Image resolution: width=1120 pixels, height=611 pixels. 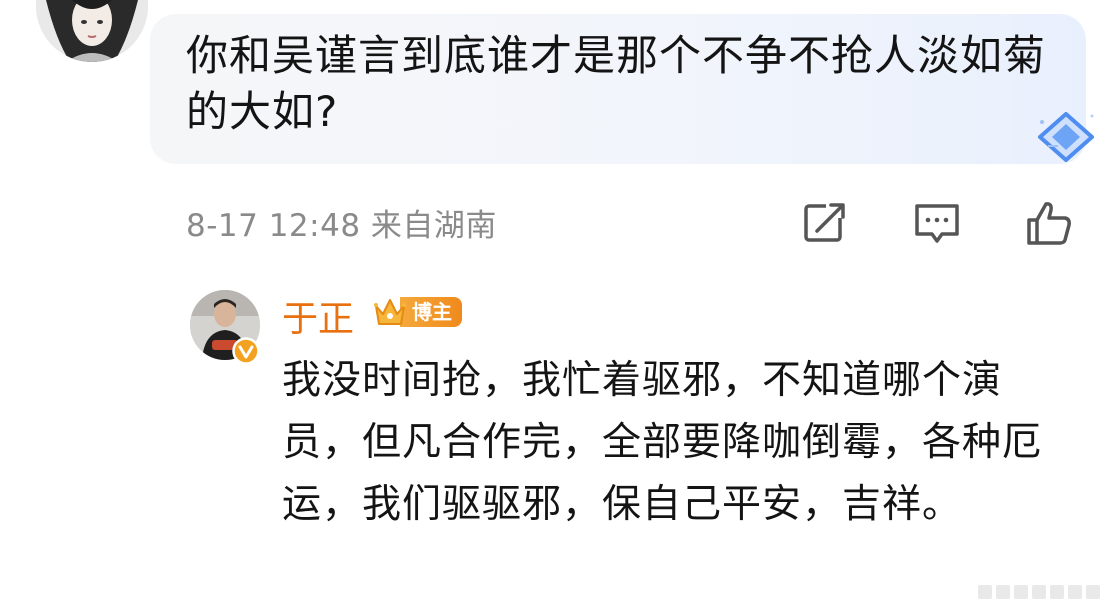 What do you see at coordinates (246, 351) in the screenshot?
I see `verified-v-icon` at bounding box center [246, 351].